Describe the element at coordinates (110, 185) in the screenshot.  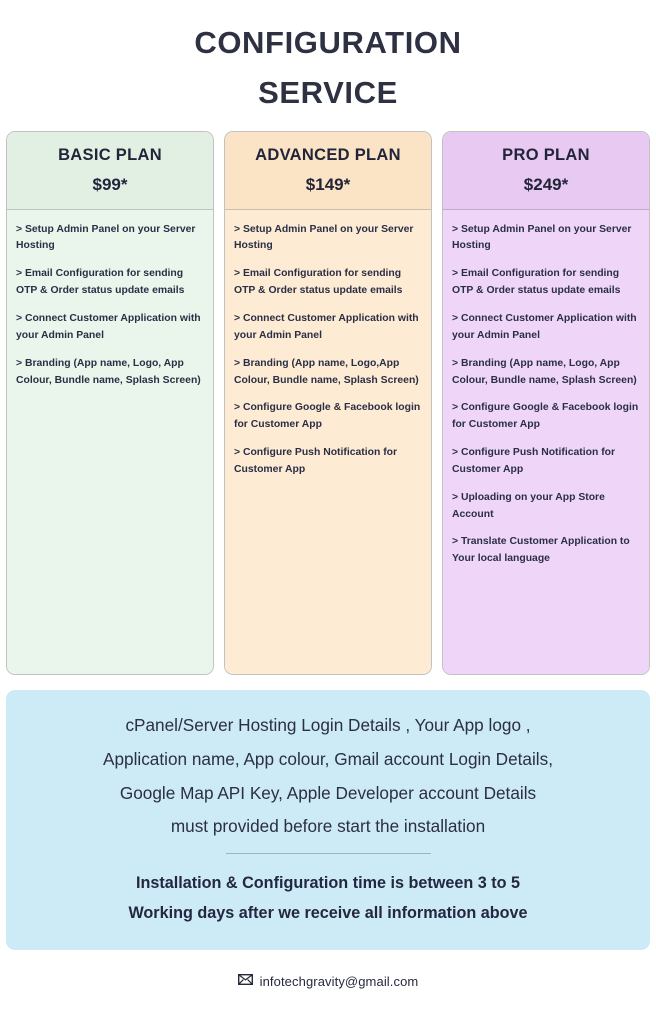
I see `plan-price-basic: $99*` at that location.